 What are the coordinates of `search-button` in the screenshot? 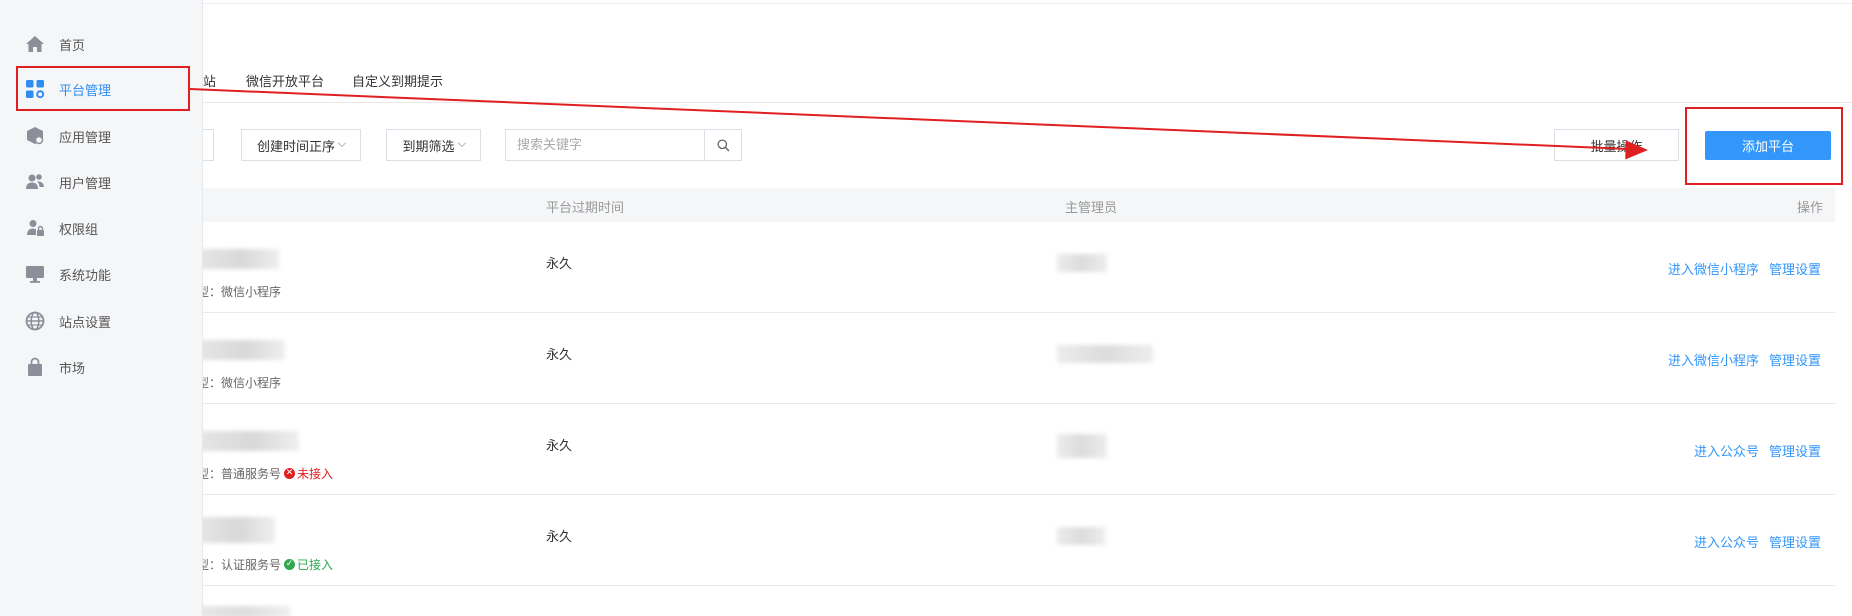 It's located at (722, 145).